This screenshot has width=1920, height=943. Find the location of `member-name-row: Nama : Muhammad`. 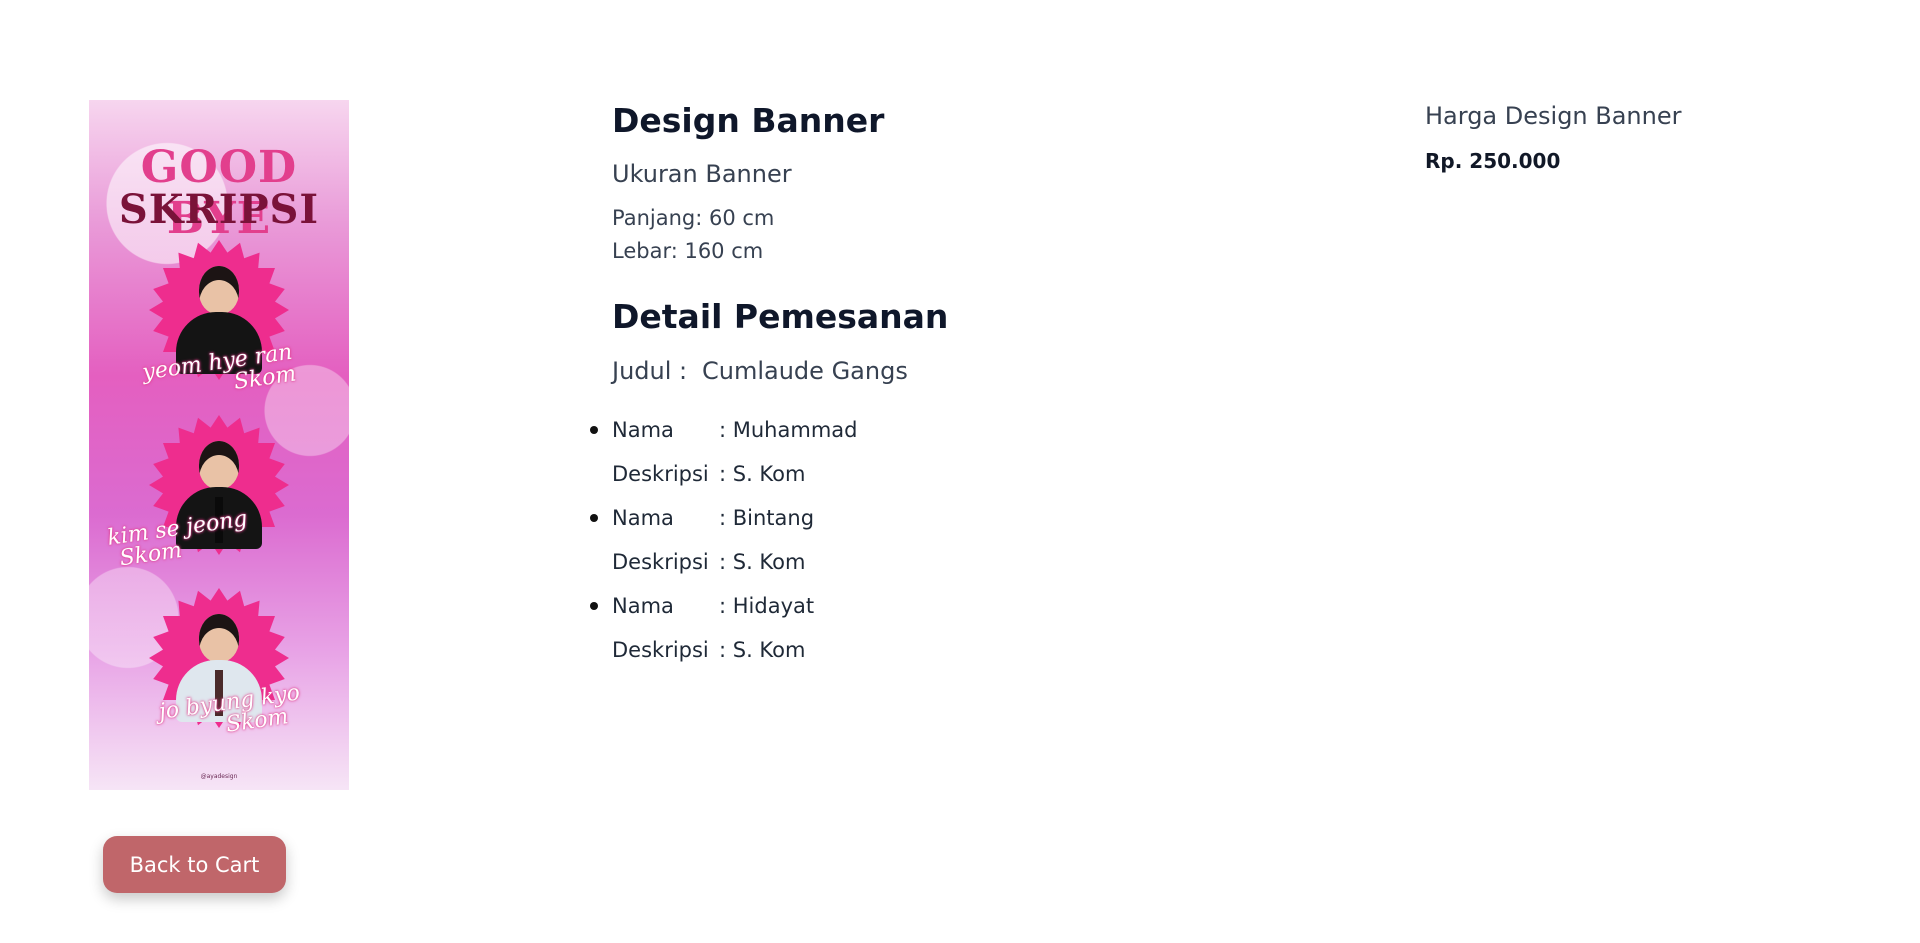

member-name-row: Nama : Muhammad is located at coordinates (962, 430).